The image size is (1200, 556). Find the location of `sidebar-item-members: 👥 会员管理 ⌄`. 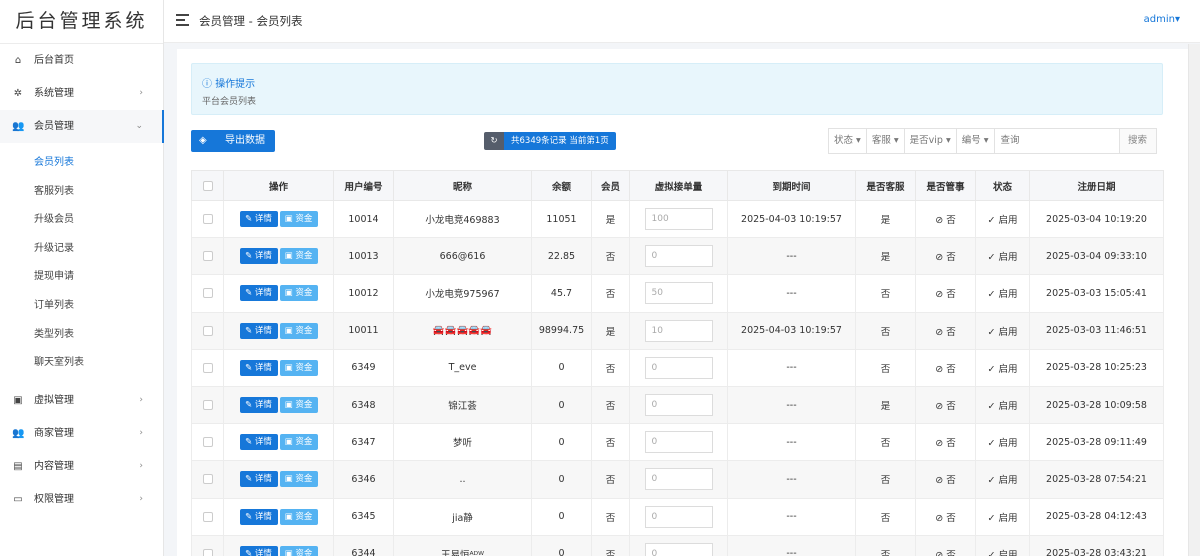

sidebar-item-members: 👥 会员管理 ⌄ is located at coordinates (82, 126).